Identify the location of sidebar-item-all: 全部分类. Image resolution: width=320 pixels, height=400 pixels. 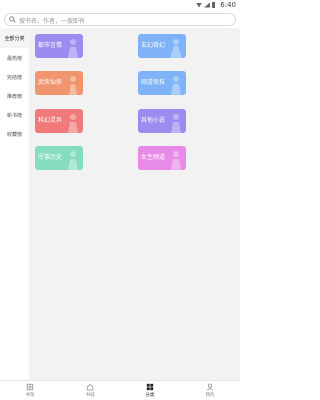
(14, 38).